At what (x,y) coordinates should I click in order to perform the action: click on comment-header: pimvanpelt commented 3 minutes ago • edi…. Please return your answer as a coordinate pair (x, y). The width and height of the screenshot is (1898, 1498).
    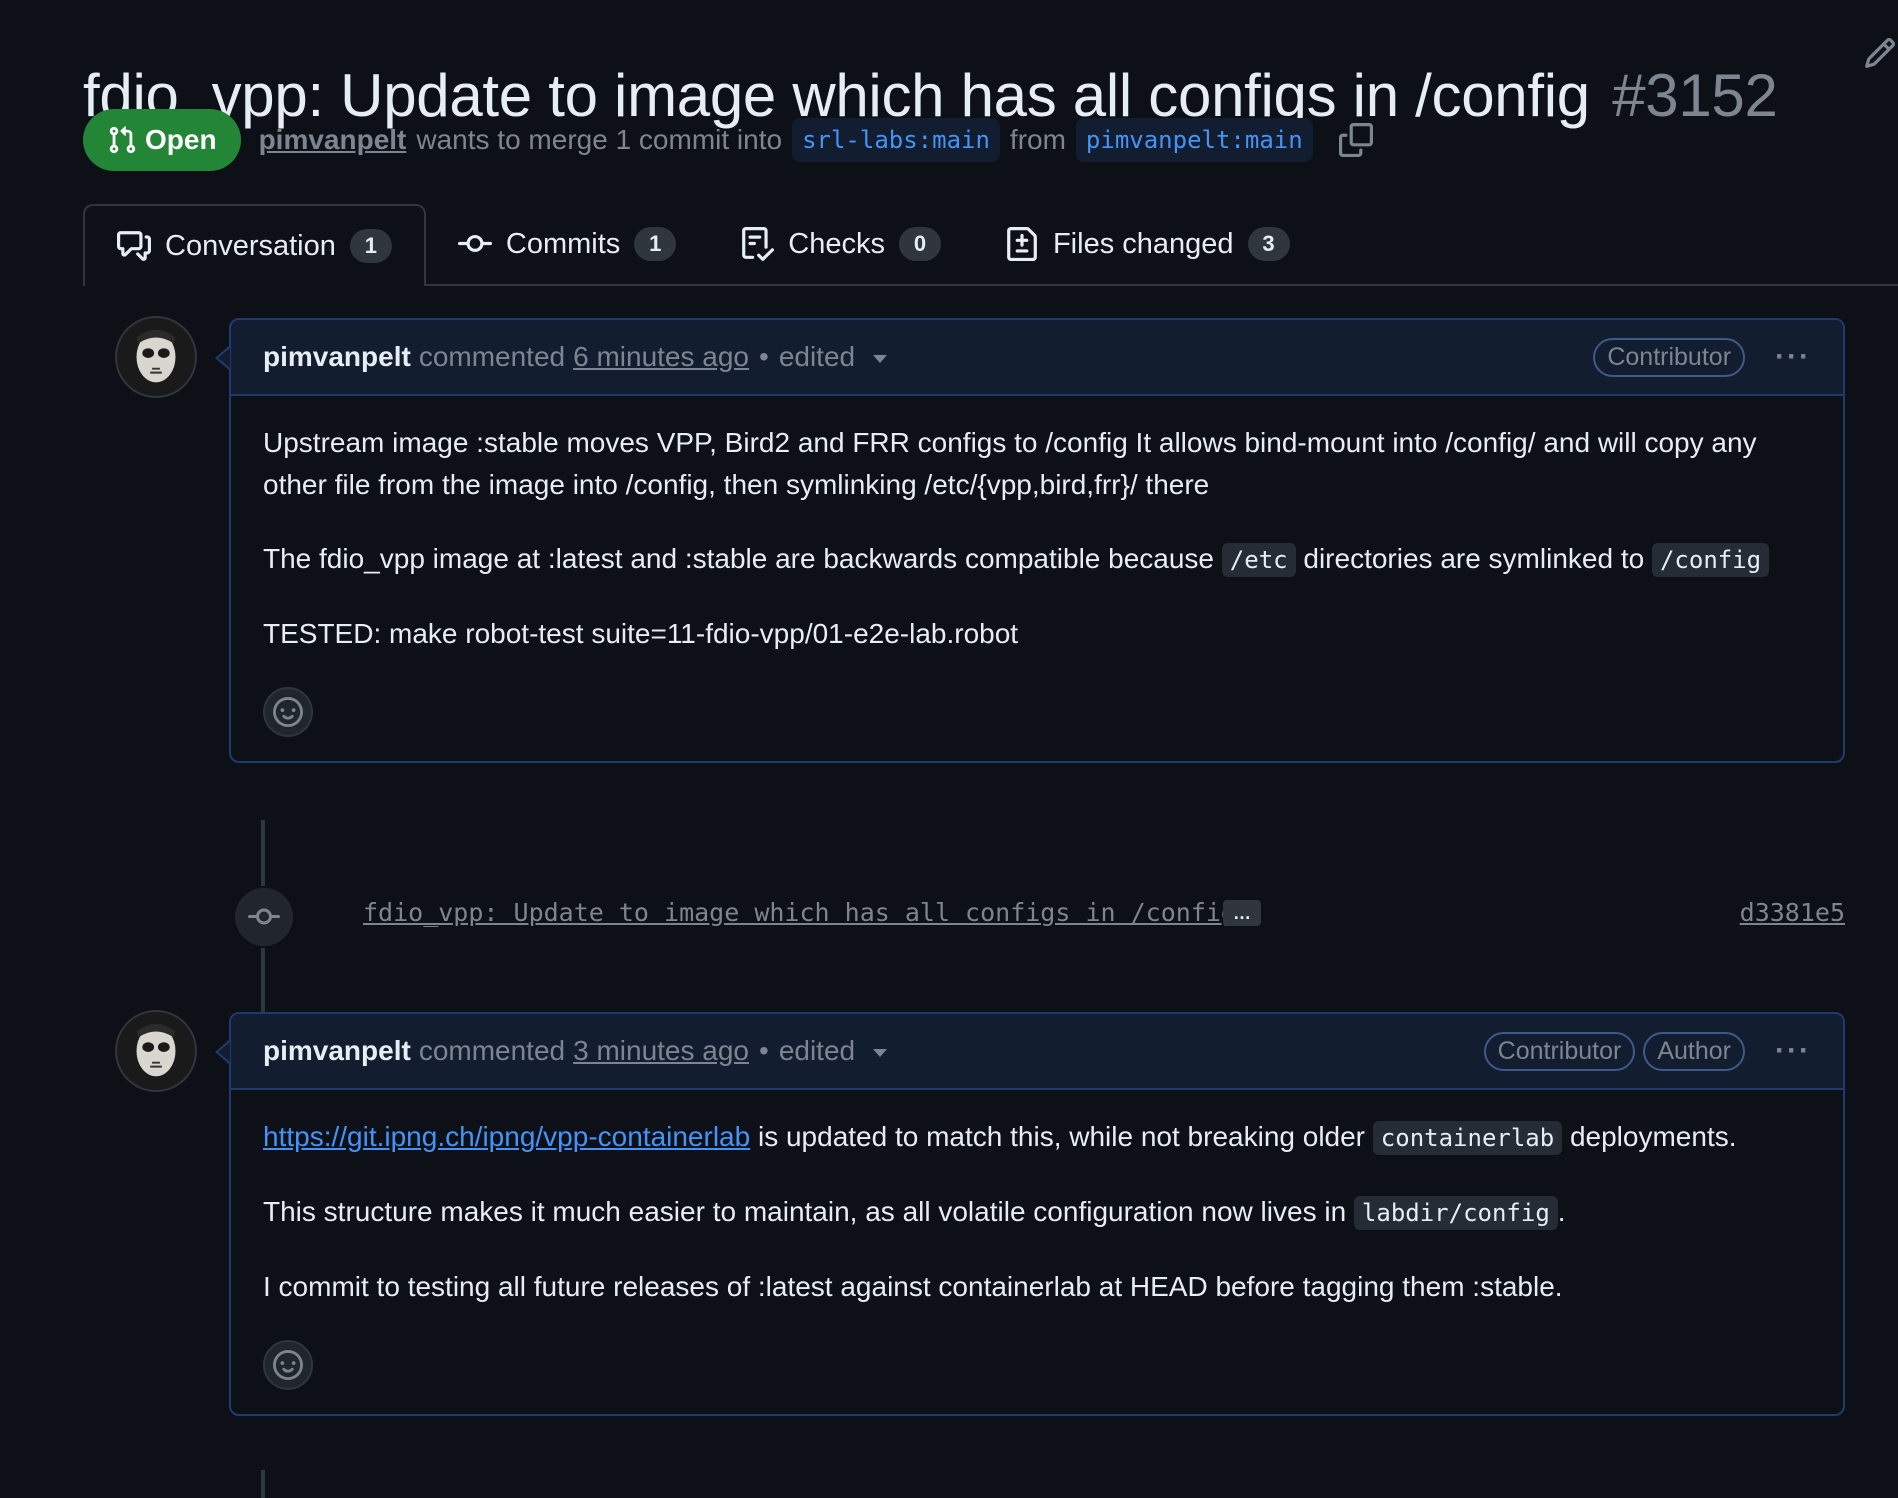
    Looking at the image, I should click on (1029, 1052).